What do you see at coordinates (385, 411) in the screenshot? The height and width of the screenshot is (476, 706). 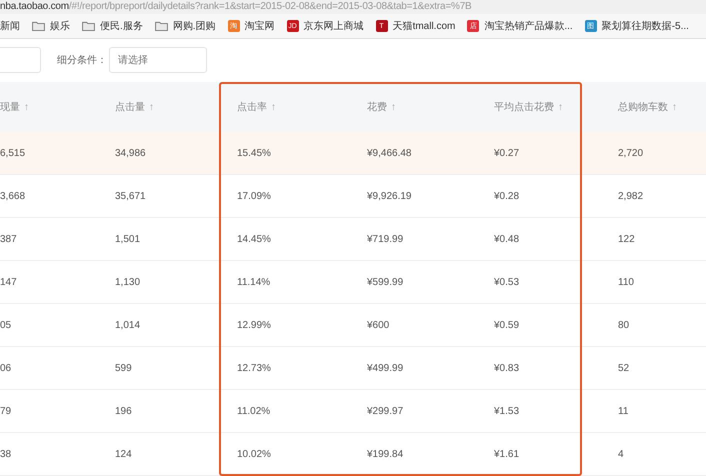 I see `table-cell: ¥299.97` at bounding box center [385, 411].